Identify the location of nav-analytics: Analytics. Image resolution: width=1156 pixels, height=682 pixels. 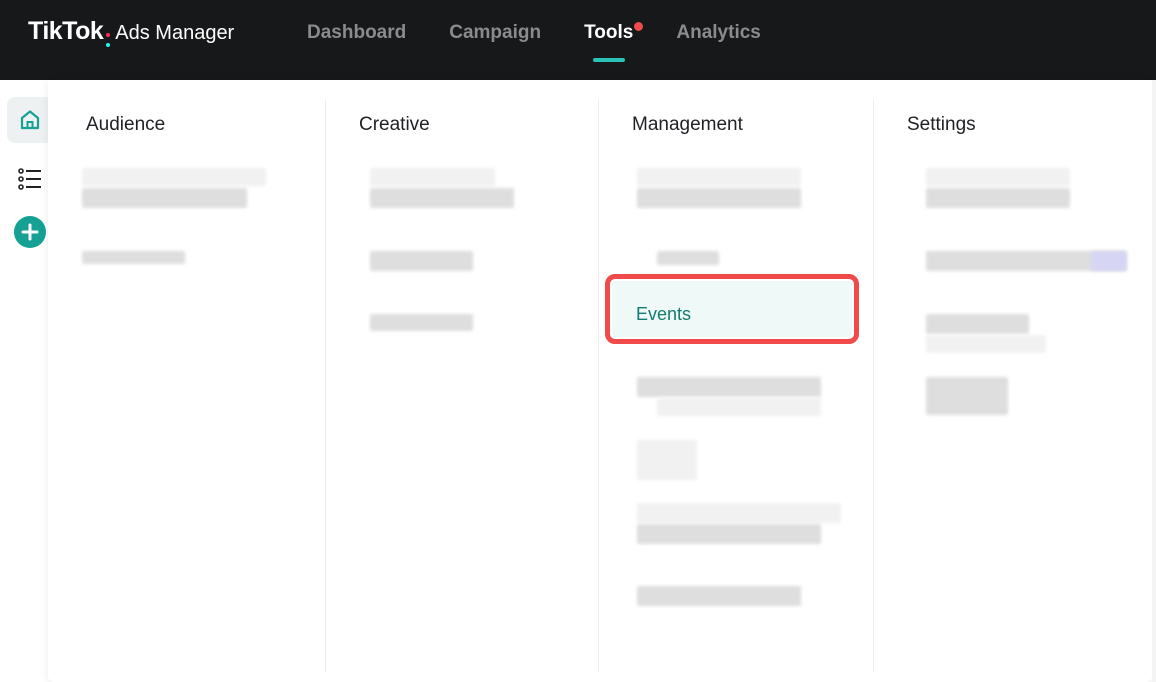
(718, 42).